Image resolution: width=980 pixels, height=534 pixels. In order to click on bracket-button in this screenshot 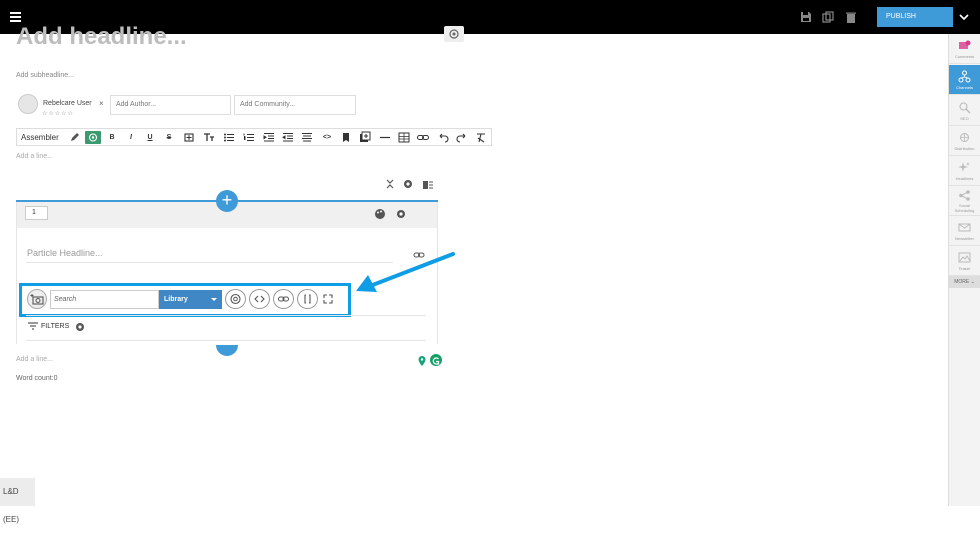, I will do `click(307, 299)`.